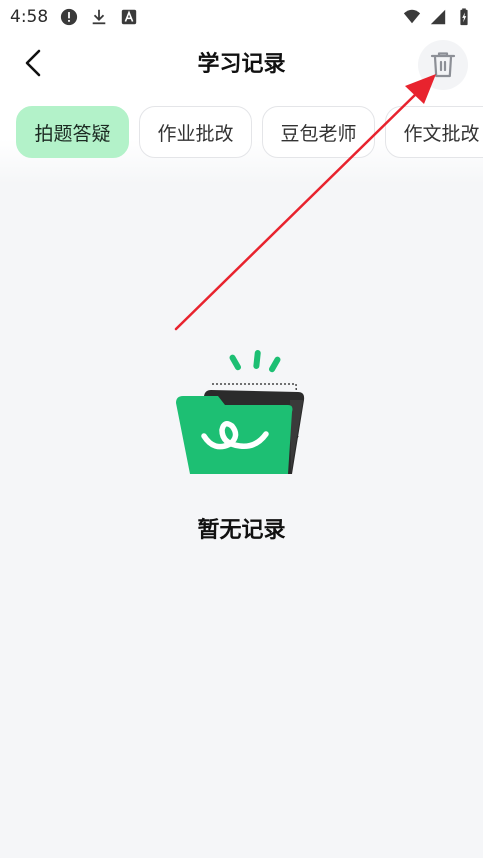 The width and height of the screenshot is (483, 858). I want to click on tab-photo-qa: 拍题答疑, so click(72, 132).